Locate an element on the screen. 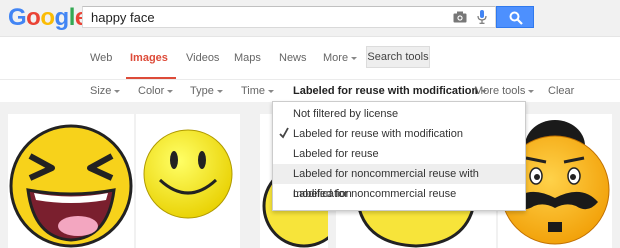 This screenshot has height=248, width=620. search-button is located at coordinates (515, 17).